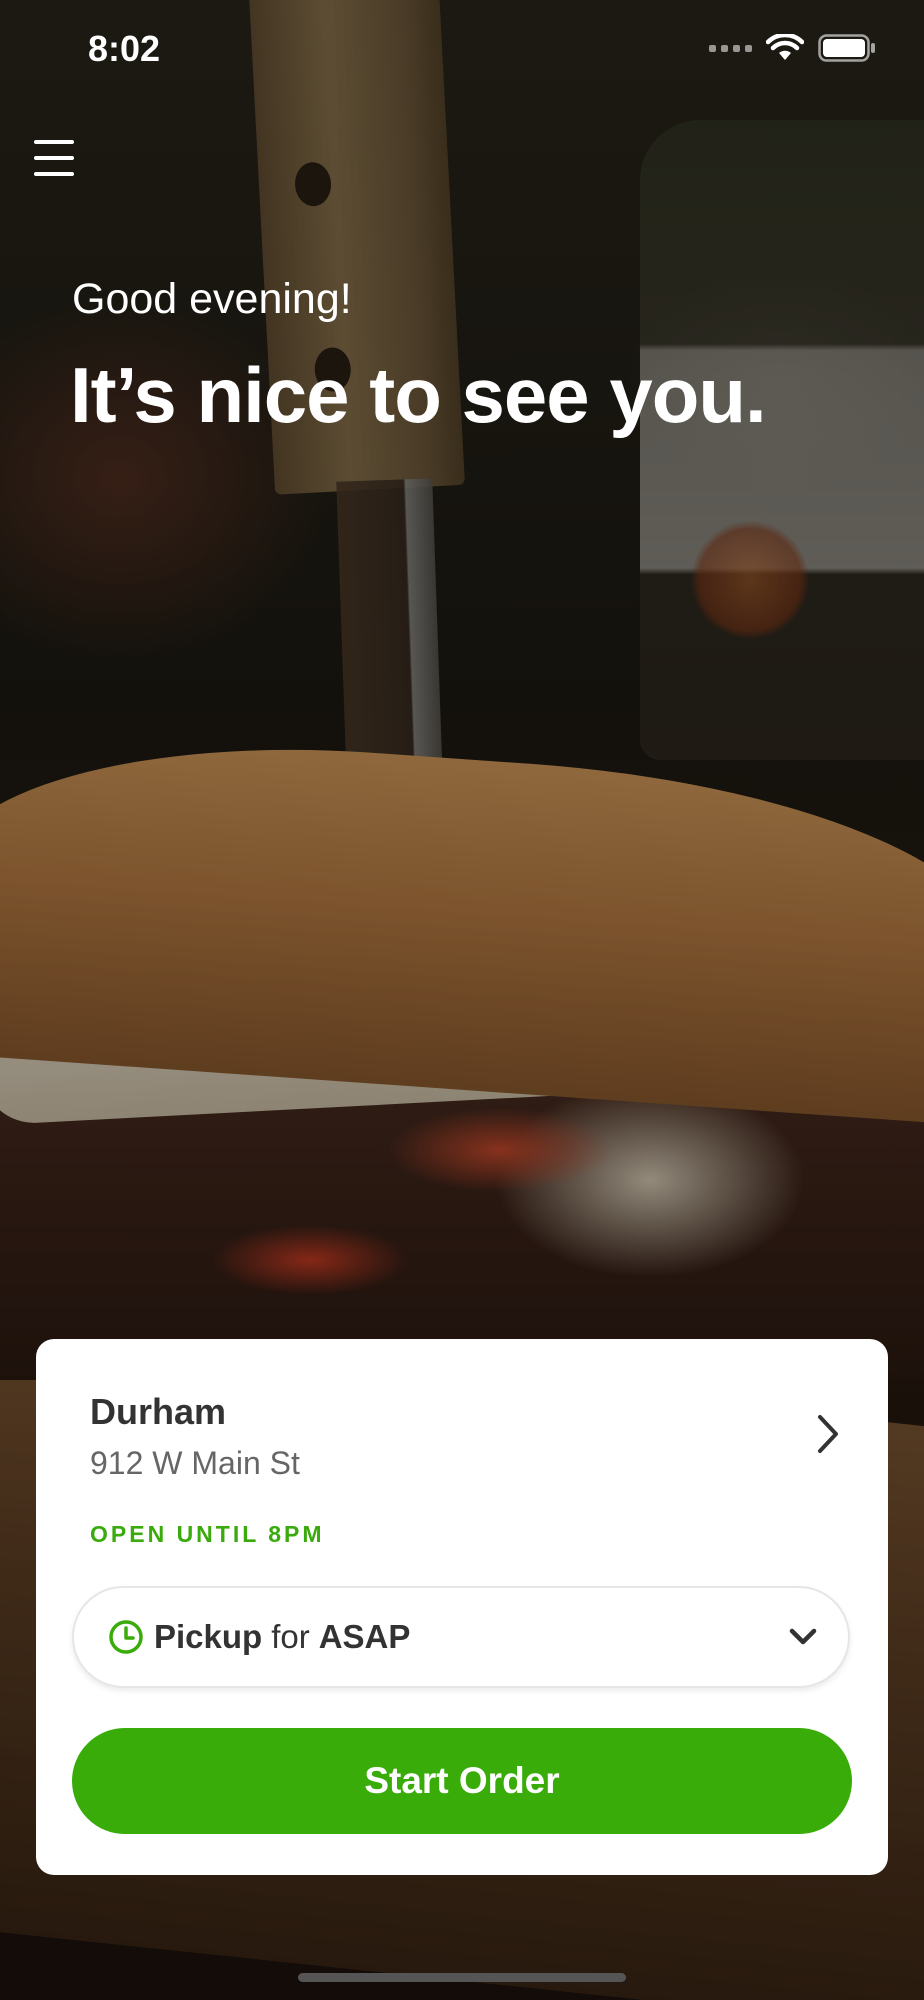  Describe the element at coordinates (195, 1463) in the screenshot. I see `store-address: 912 W Main St` at that location.